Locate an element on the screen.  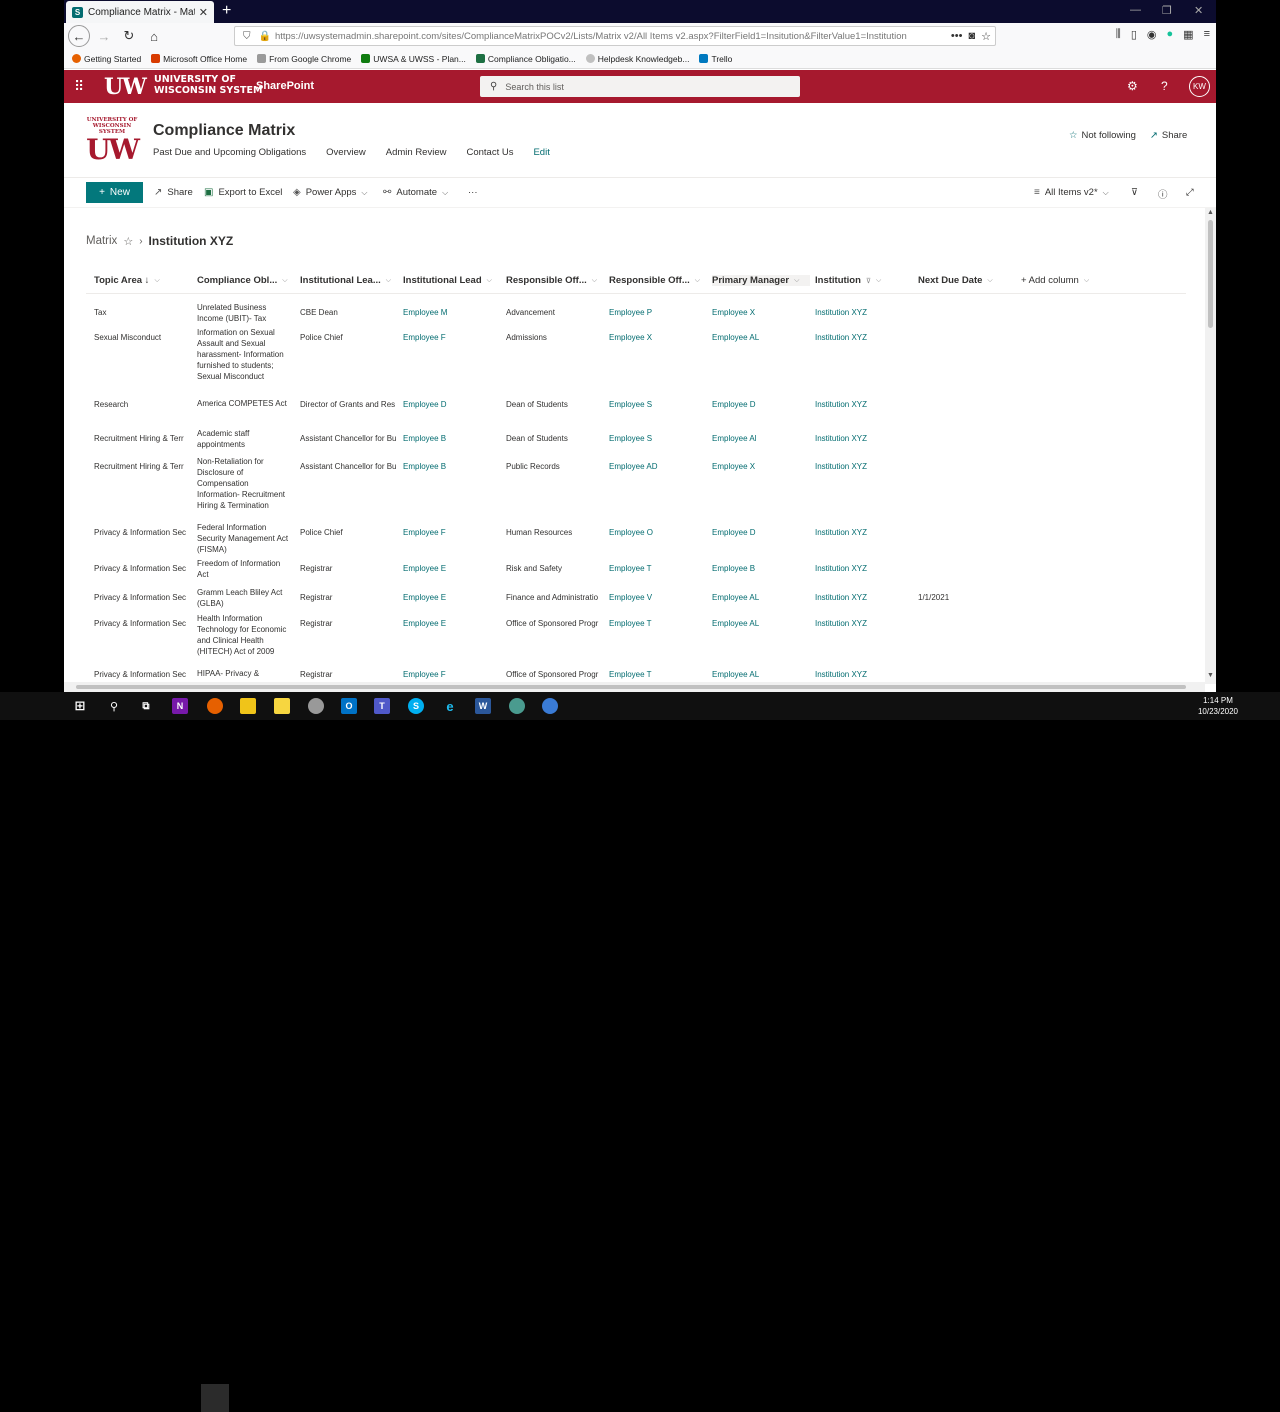
library-icon: ⫼ is located at coordinates (1118, 34).